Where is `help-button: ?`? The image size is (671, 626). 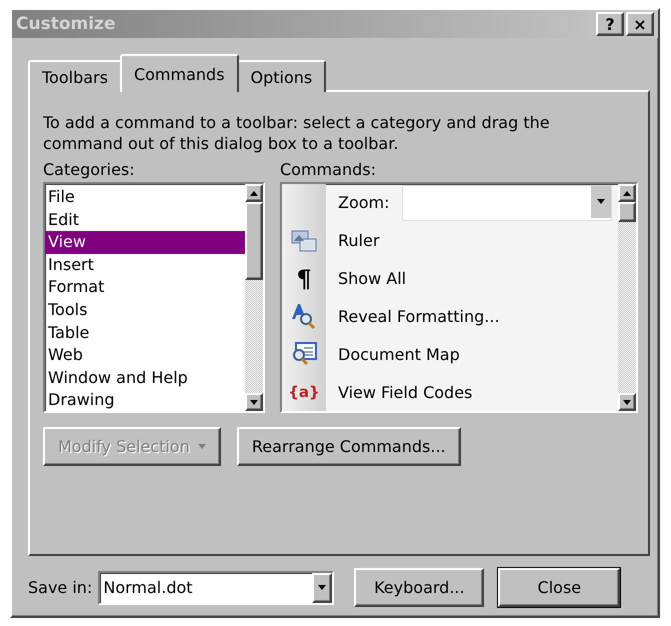
help-button: ? is located at coordinates (610, 24).